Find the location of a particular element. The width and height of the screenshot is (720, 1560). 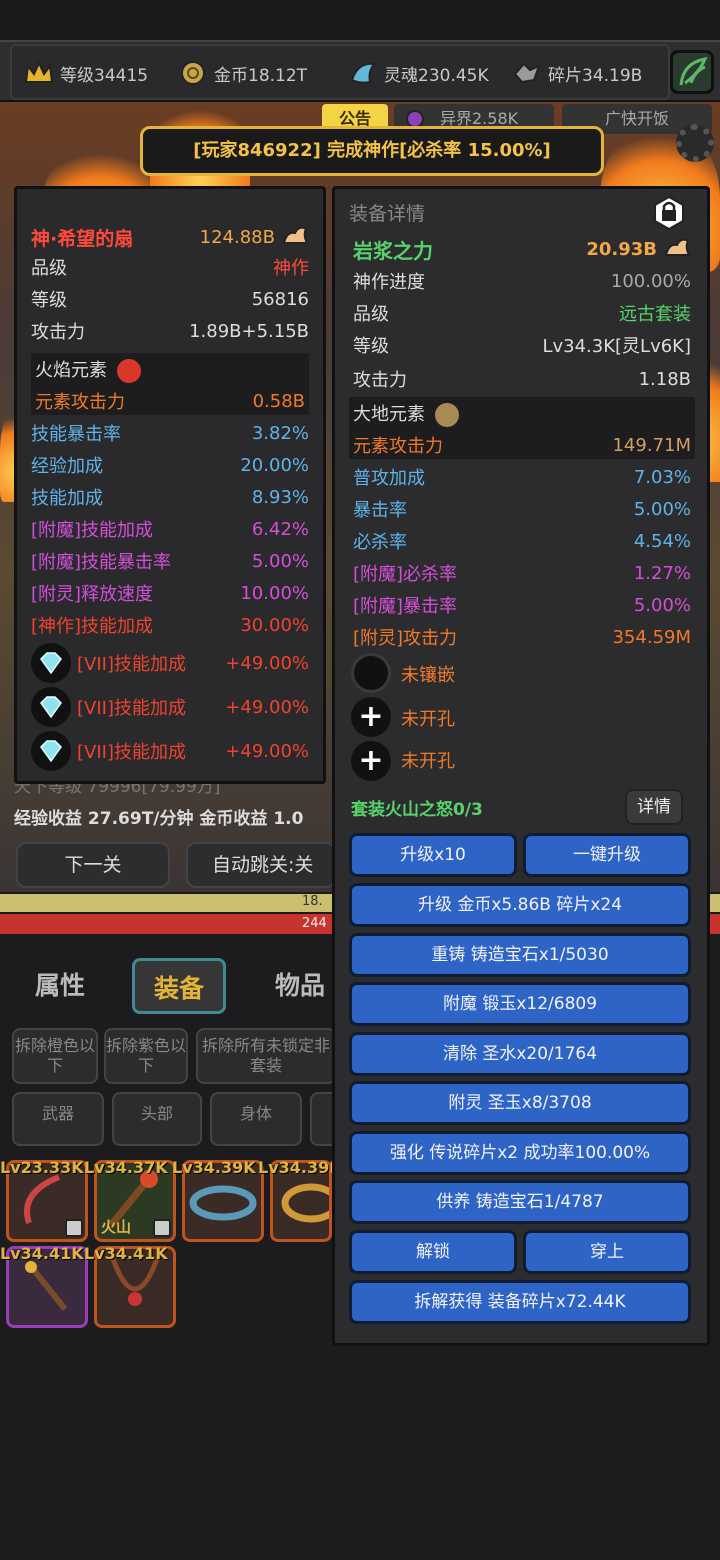

auto-skip-button: 自动跳关:关 is located at coordinates (261, 865).